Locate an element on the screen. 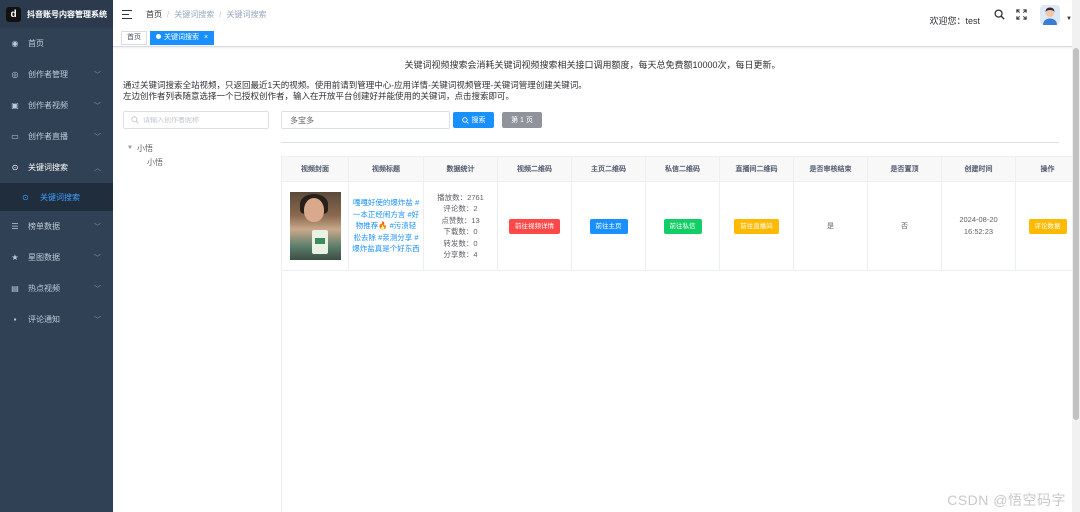 The image size is (1080, 512). play-count: 播放数：2761 is located at coordinates (460, 197).